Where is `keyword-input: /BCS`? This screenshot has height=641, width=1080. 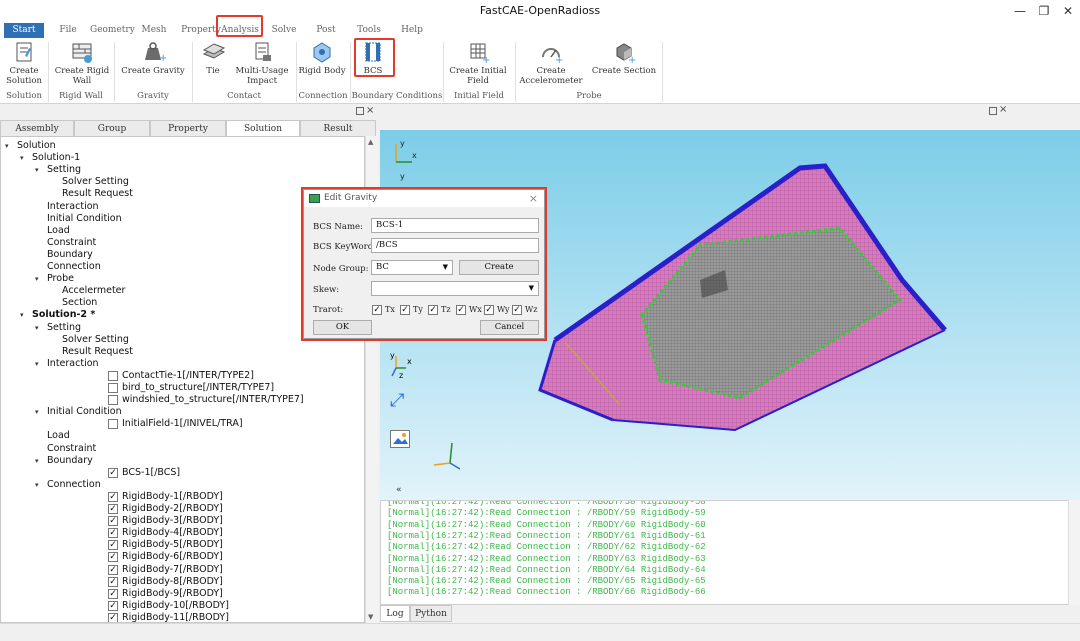
keyword-input: /BCS is located at coordinates (455, 245).